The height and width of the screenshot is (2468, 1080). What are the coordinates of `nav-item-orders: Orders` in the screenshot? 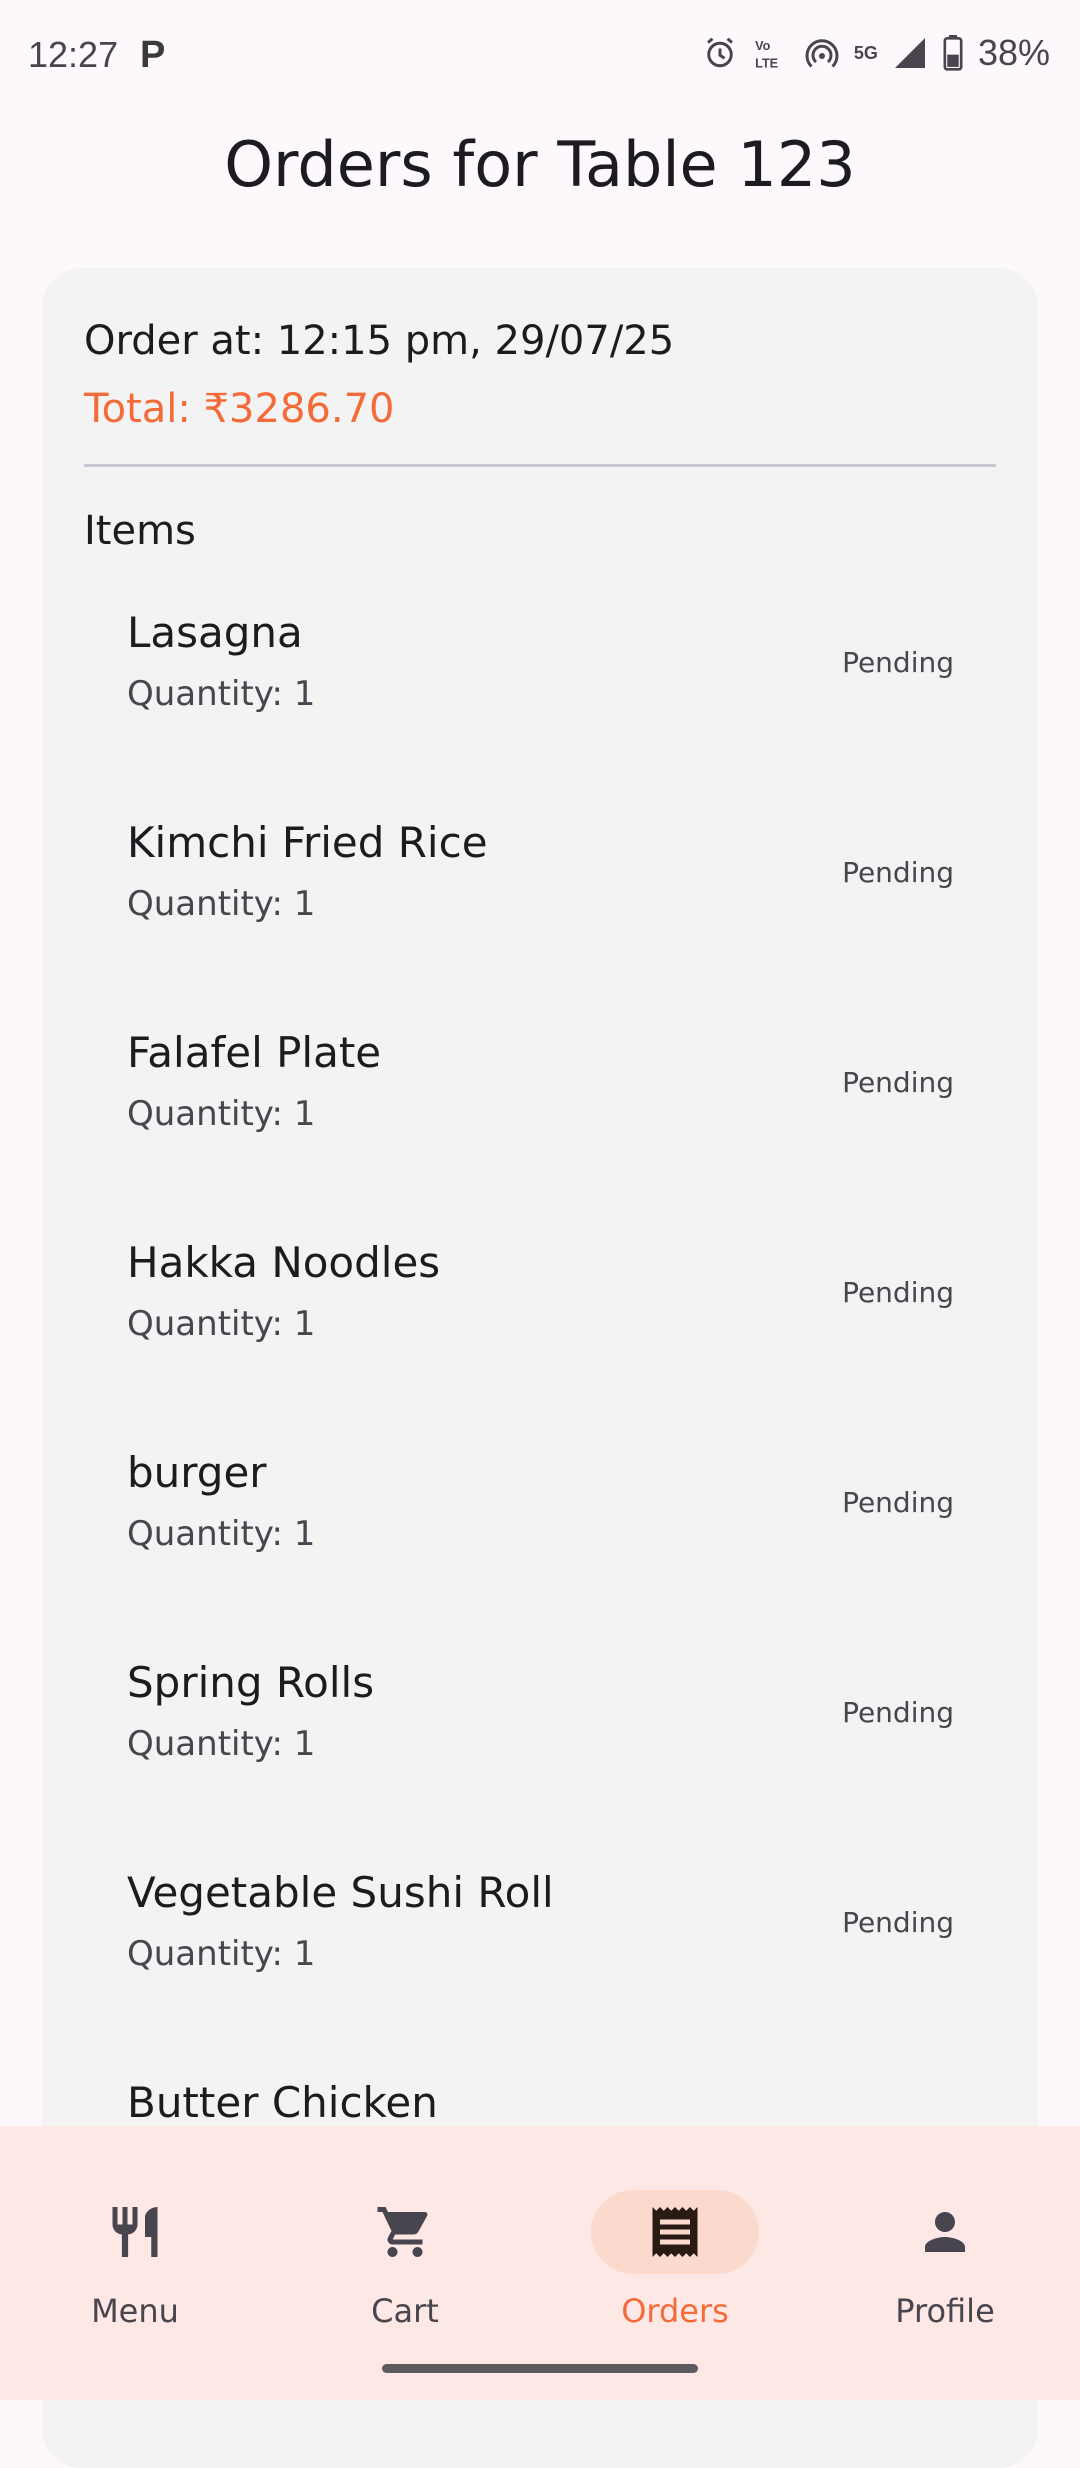 It's located at (675, 2248).